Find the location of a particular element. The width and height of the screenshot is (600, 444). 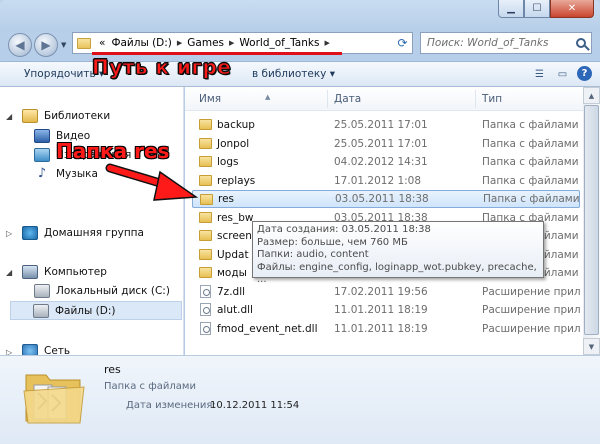

chevron-down-icon: ▾ is located at coordinates (332, 74).